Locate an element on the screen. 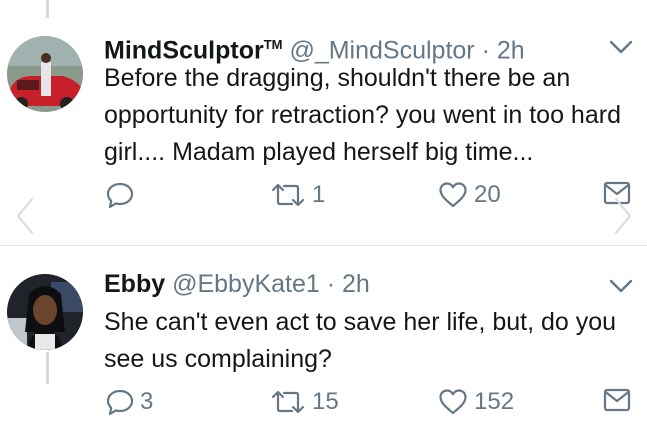 This screenshot has height=423, width=647. reply-button is located at coordinates (123, 195).